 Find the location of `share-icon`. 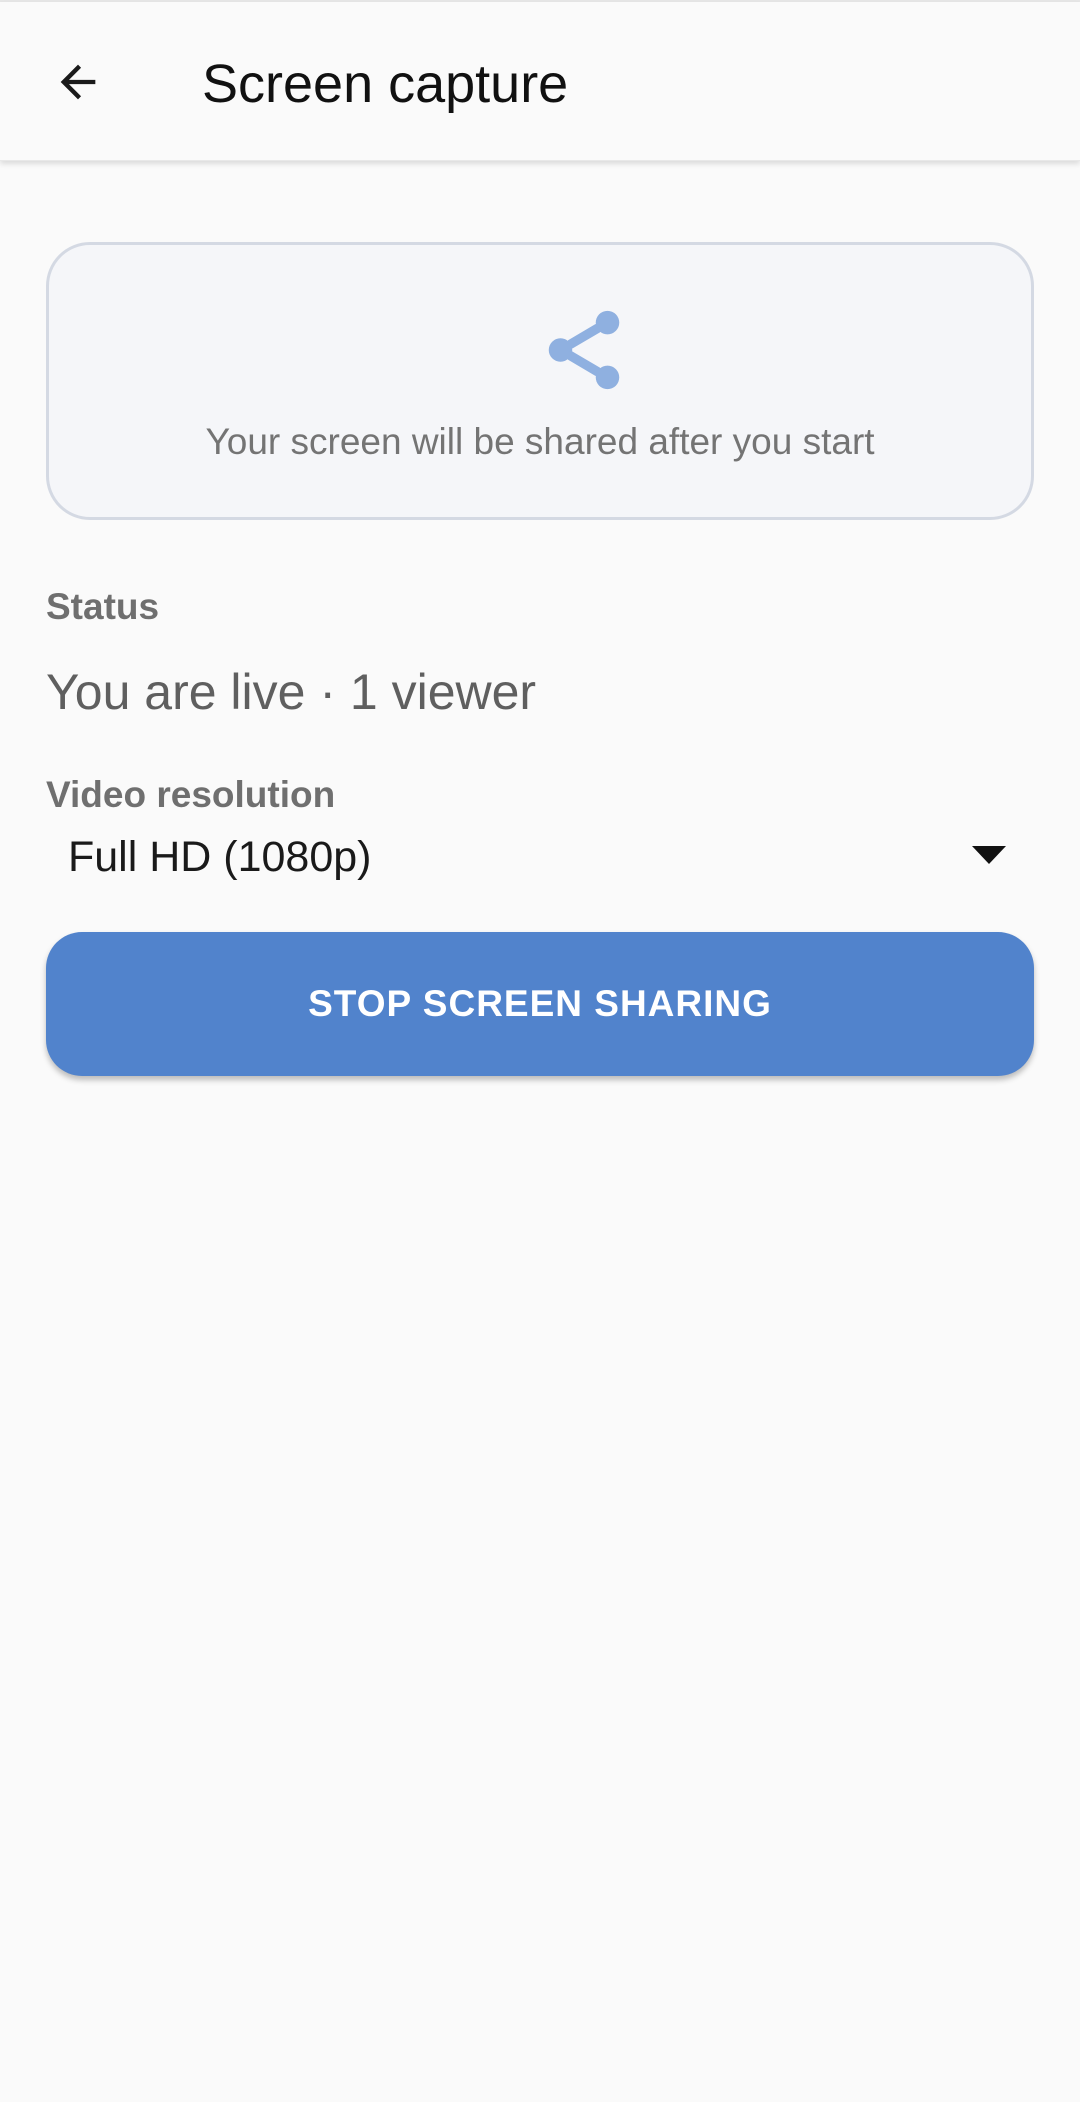

share-icon is located at coordinates (584, 350).